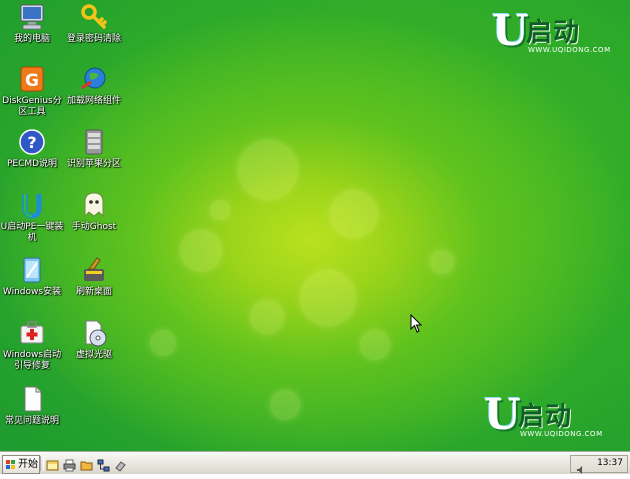 This screenshot has width=630, height=479. What do you see at coordinates (581, 467) in the screenshot?
I see `volume-icon` at bounding box center [581, 467].